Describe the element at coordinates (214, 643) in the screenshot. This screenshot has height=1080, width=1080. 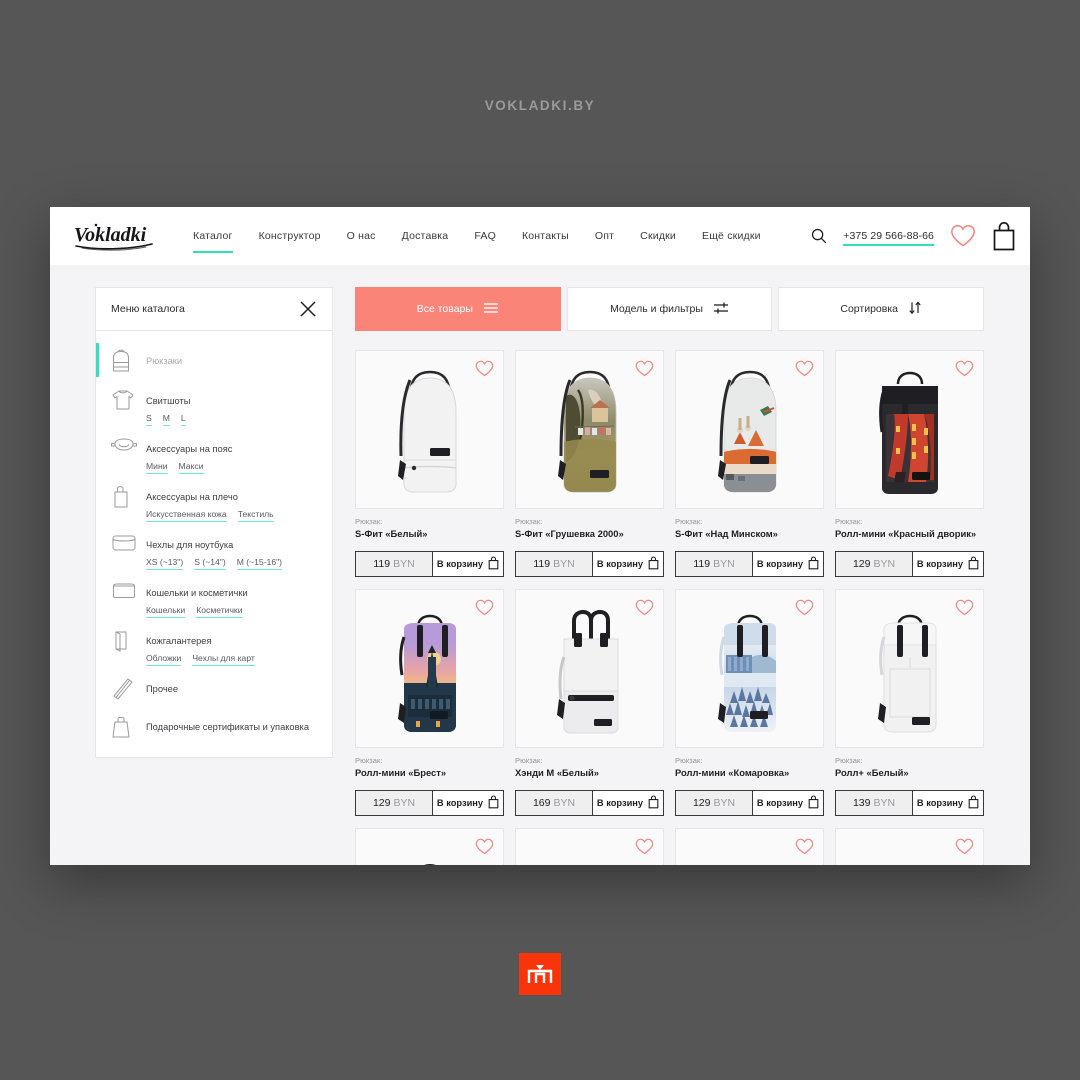
I see `sidebar-item-leather-goods: Кожгалантерея Обложки Чехлы для карт` at that location.